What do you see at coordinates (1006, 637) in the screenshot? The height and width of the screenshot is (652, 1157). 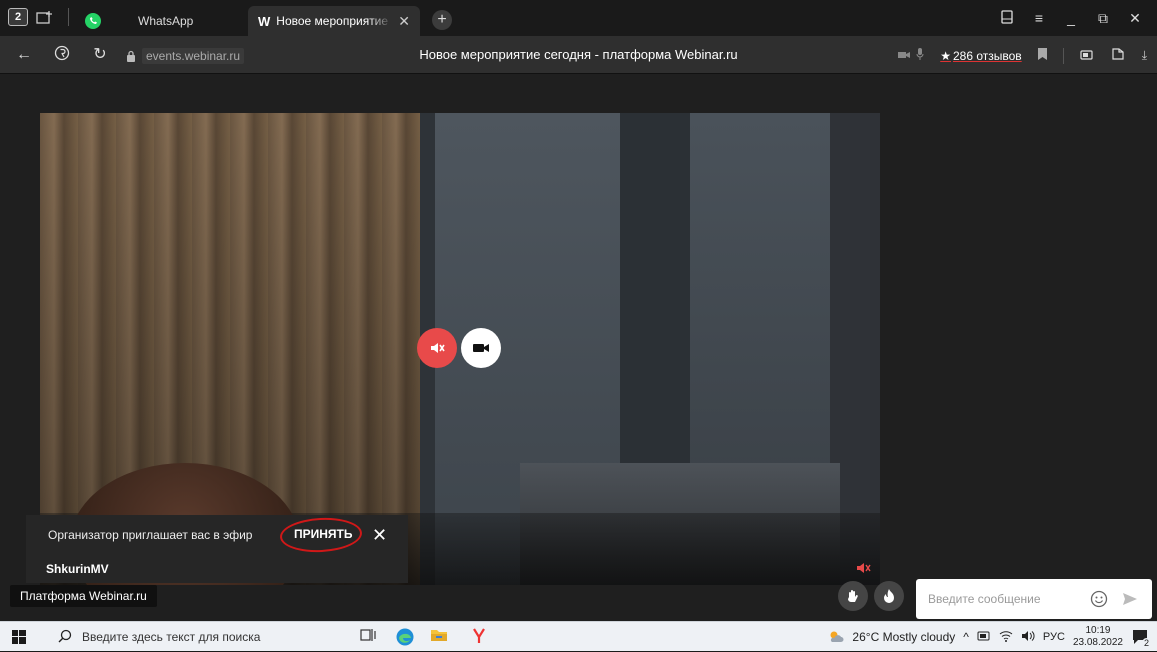 I see `wifi-icon` at bounding box center [1006, 637].